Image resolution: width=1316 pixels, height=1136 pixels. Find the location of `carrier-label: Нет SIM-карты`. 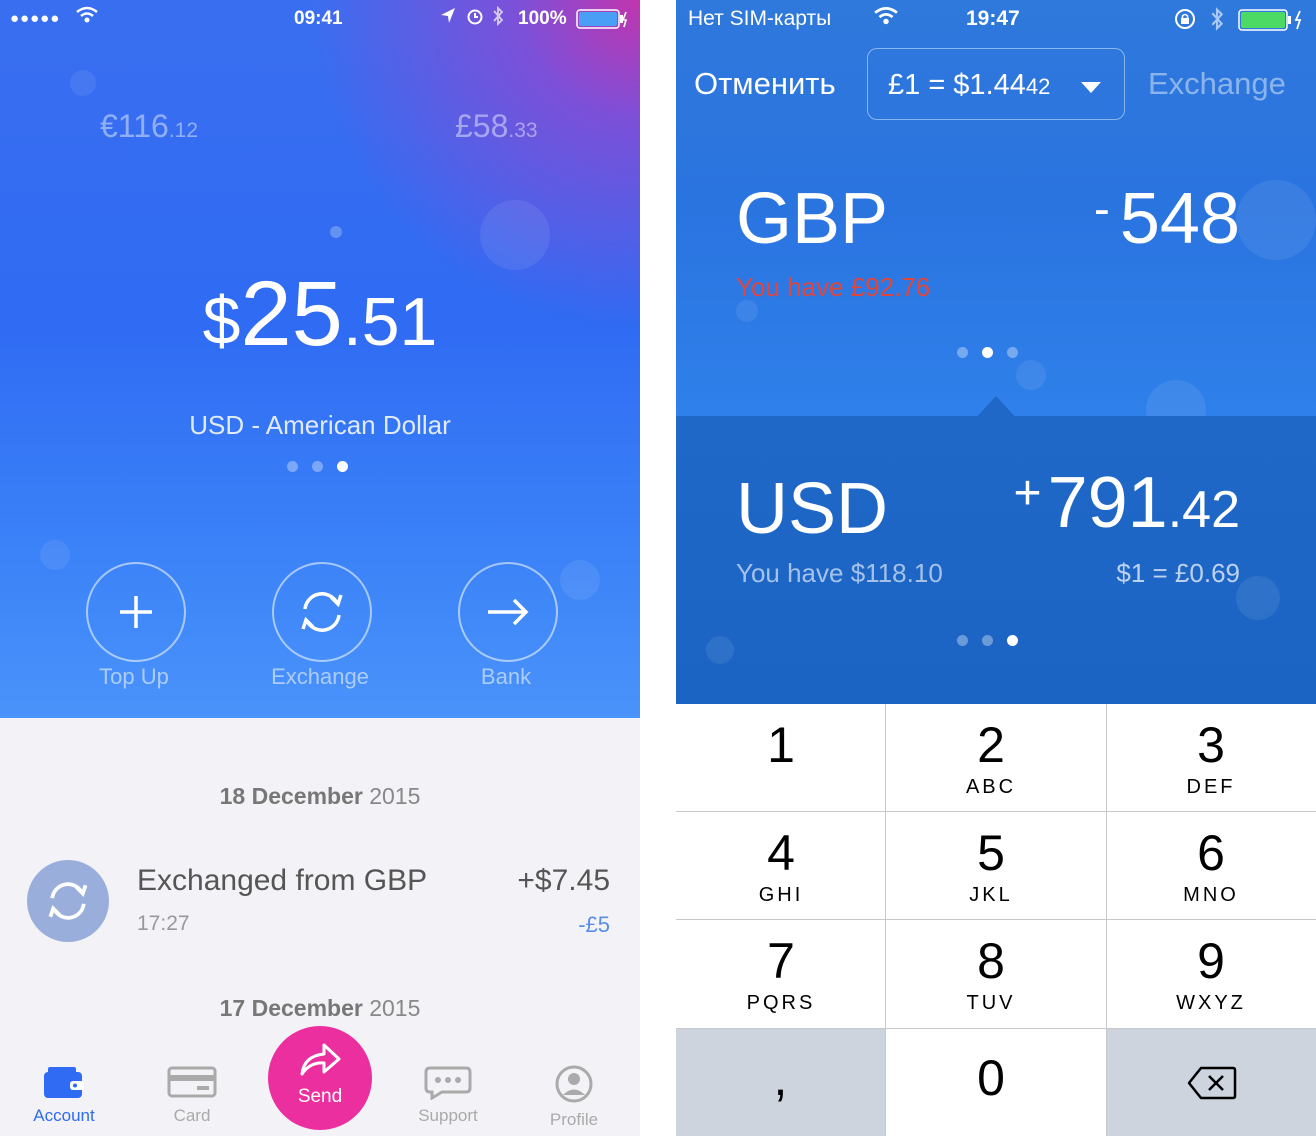

carrier-label: Нет SIM-карты is located at coordinates (760, 18).